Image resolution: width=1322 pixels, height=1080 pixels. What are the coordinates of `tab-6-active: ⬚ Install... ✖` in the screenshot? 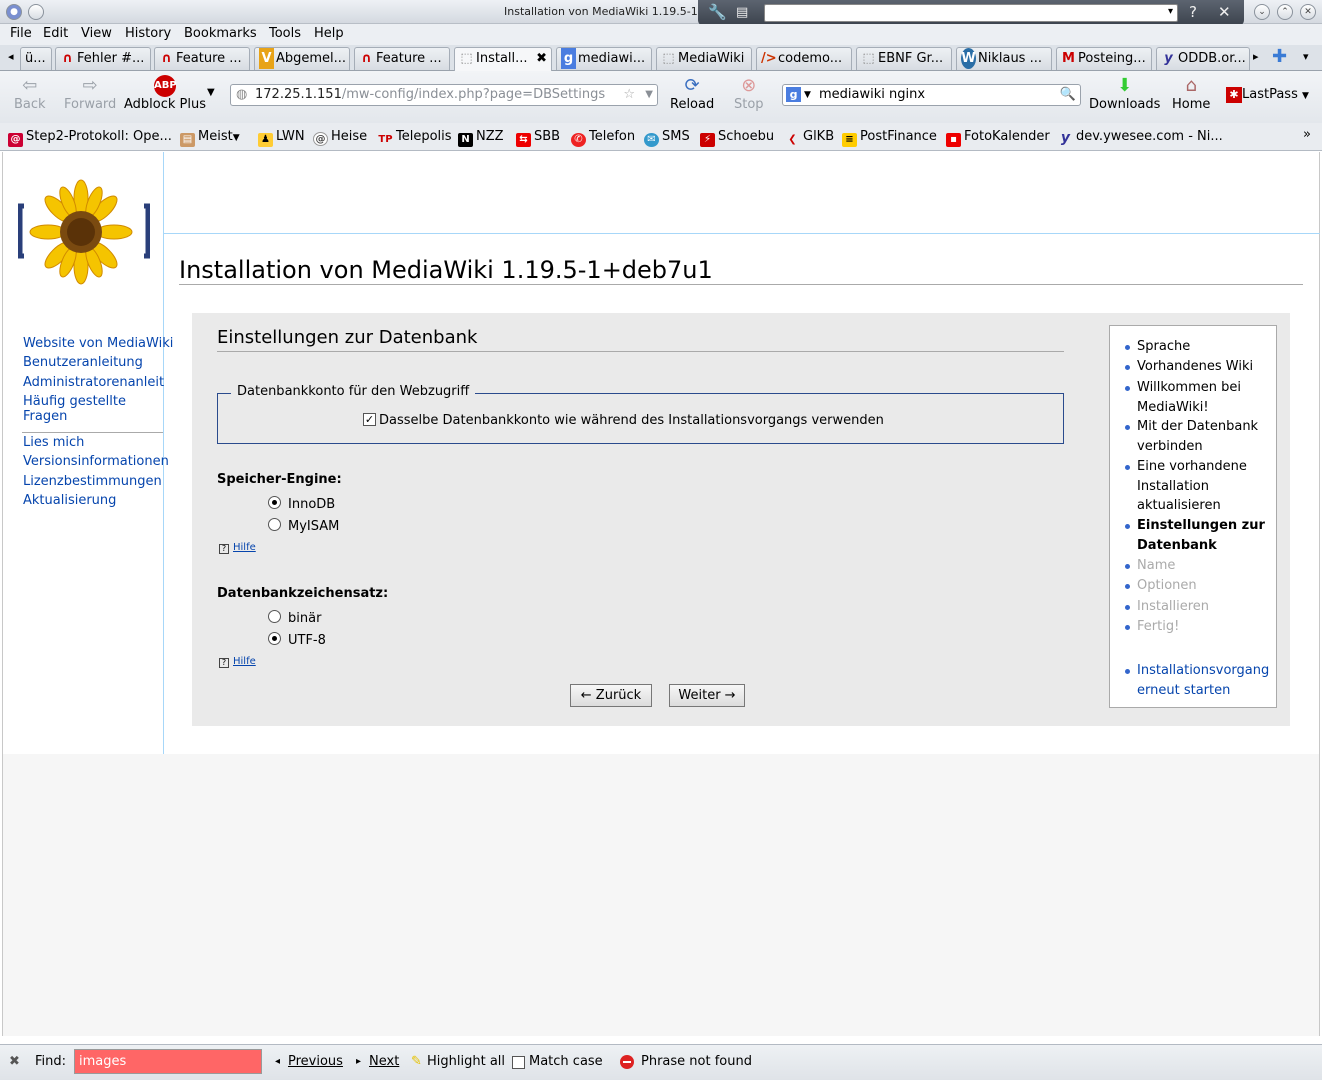 It's located at (503, 59).